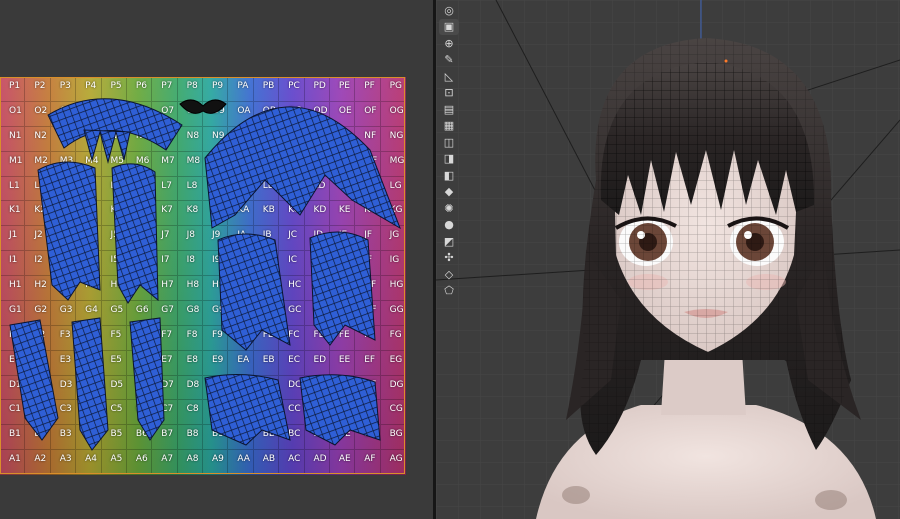  What do you see at coordinates (449, 225) in the screenshot?
I see `smooth-icon: ●` at bounding box center [449, 225].